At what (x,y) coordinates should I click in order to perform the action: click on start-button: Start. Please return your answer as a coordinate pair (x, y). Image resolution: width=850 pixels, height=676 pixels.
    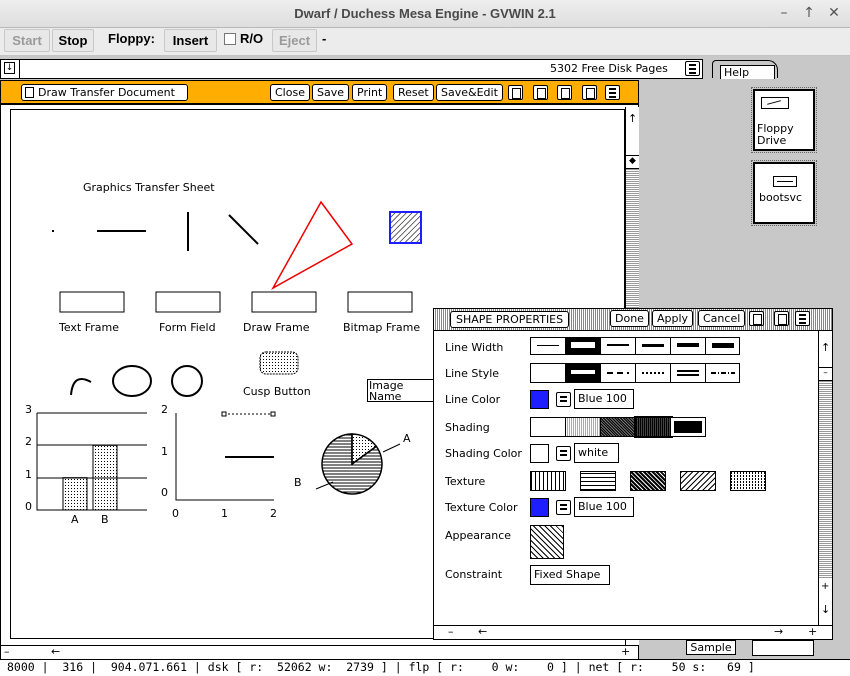
    Looking at the image, I should click on (27, 40).